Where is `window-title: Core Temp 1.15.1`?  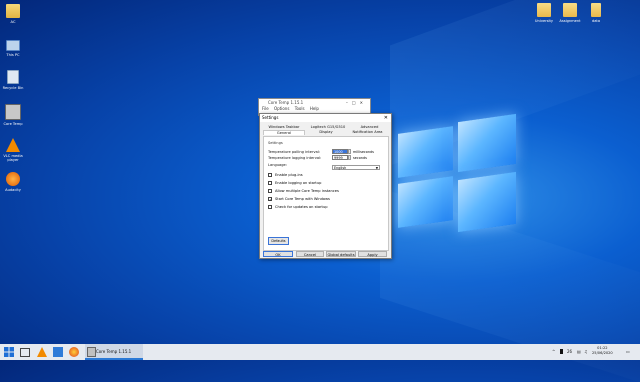 window-title: Core Temp 1.15.1 is located at coordinates (286, 102).